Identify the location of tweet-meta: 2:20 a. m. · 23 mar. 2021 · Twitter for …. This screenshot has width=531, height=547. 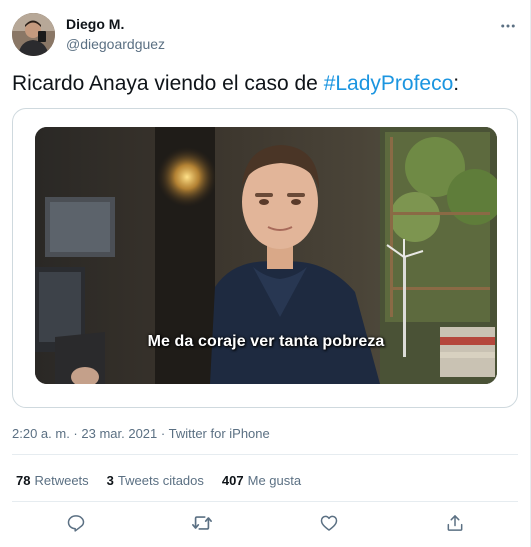
(141, 433).